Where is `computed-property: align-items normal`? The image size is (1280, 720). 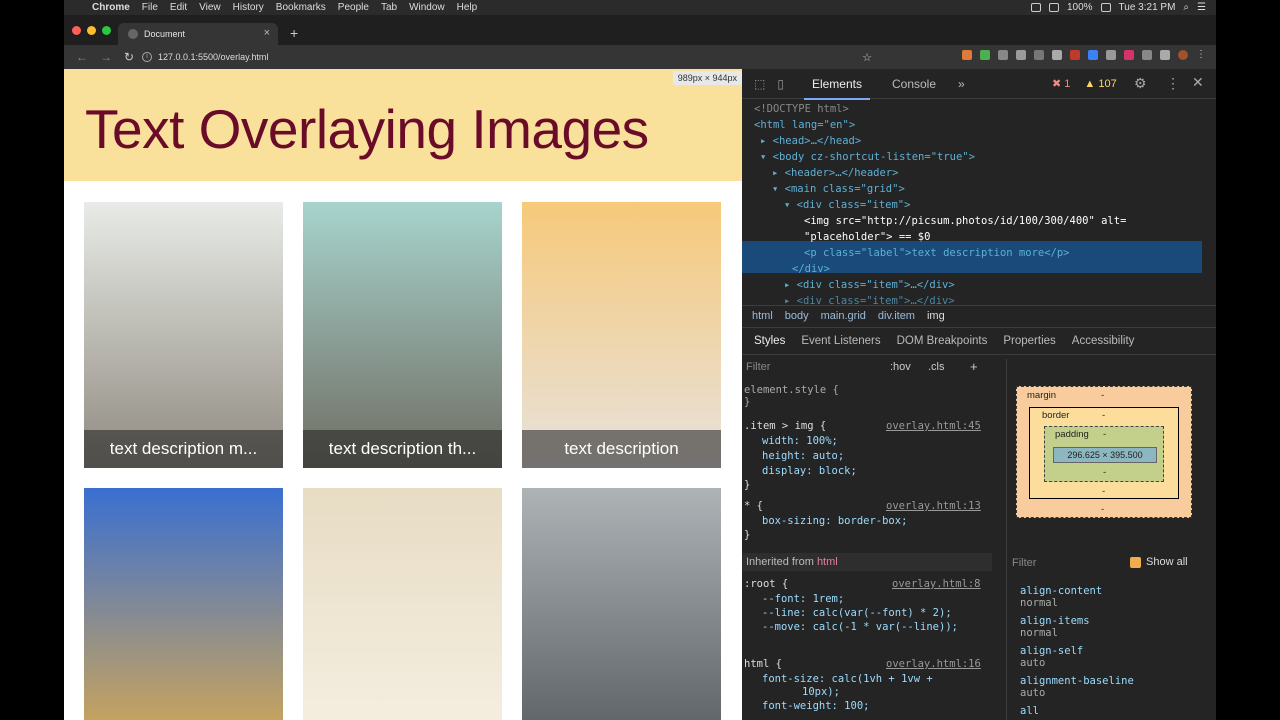 computed-property: align-items normal is located at coordinates (1055, 627).